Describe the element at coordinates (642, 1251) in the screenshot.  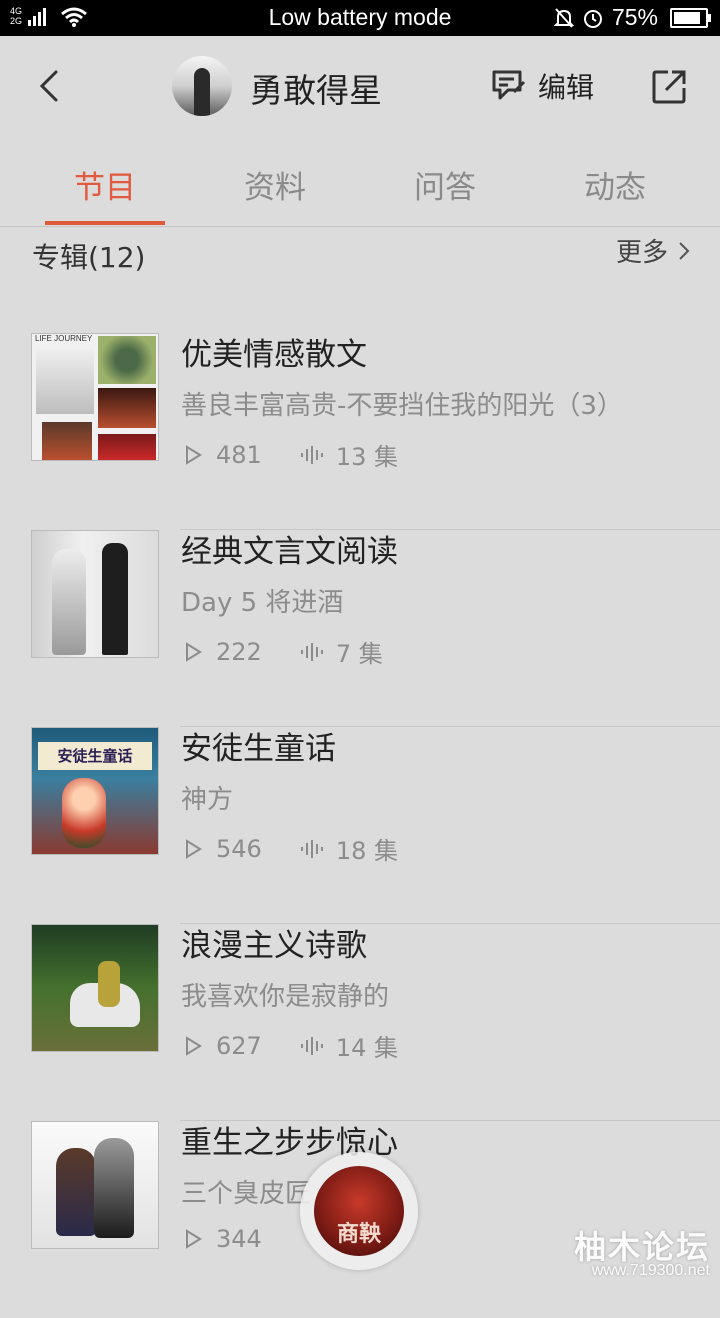
I see `watermark: 柚木论坛 www.719300.net` at that location.